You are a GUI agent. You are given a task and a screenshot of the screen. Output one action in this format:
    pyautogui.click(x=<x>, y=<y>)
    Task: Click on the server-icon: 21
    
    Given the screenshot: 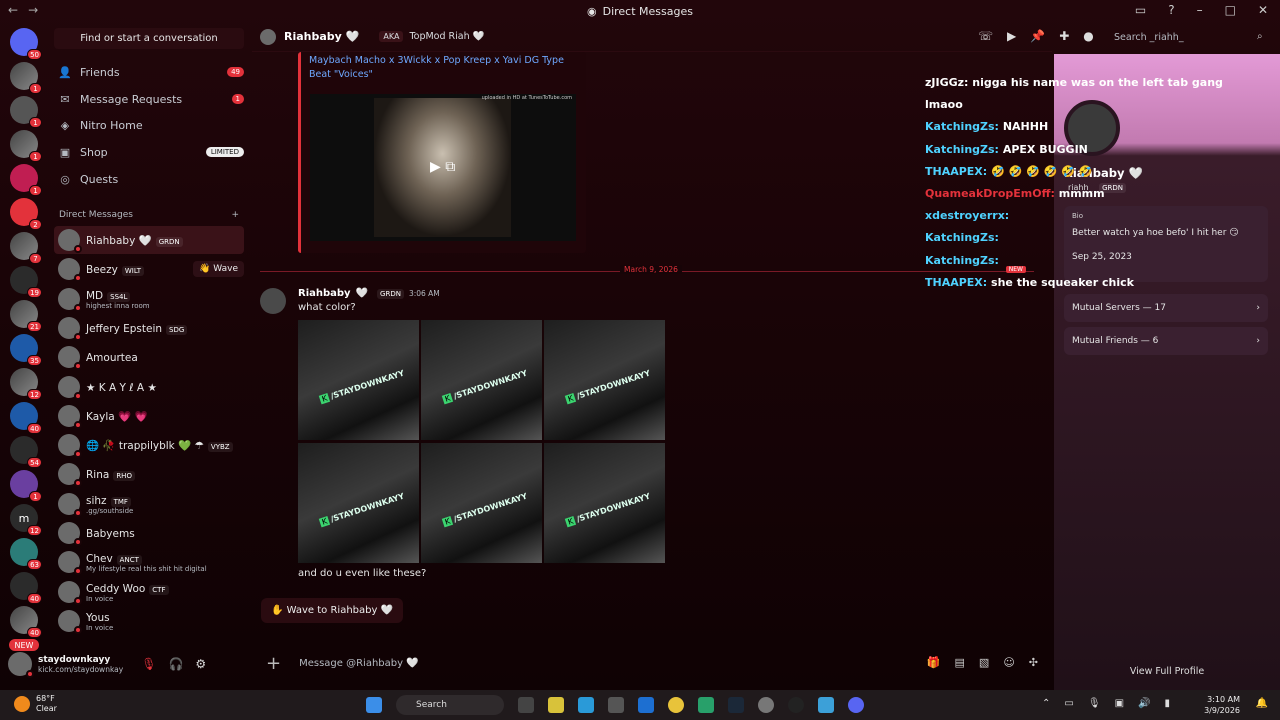 What is the action you would take?
    pyautogui.click(x=26, y=316)
    